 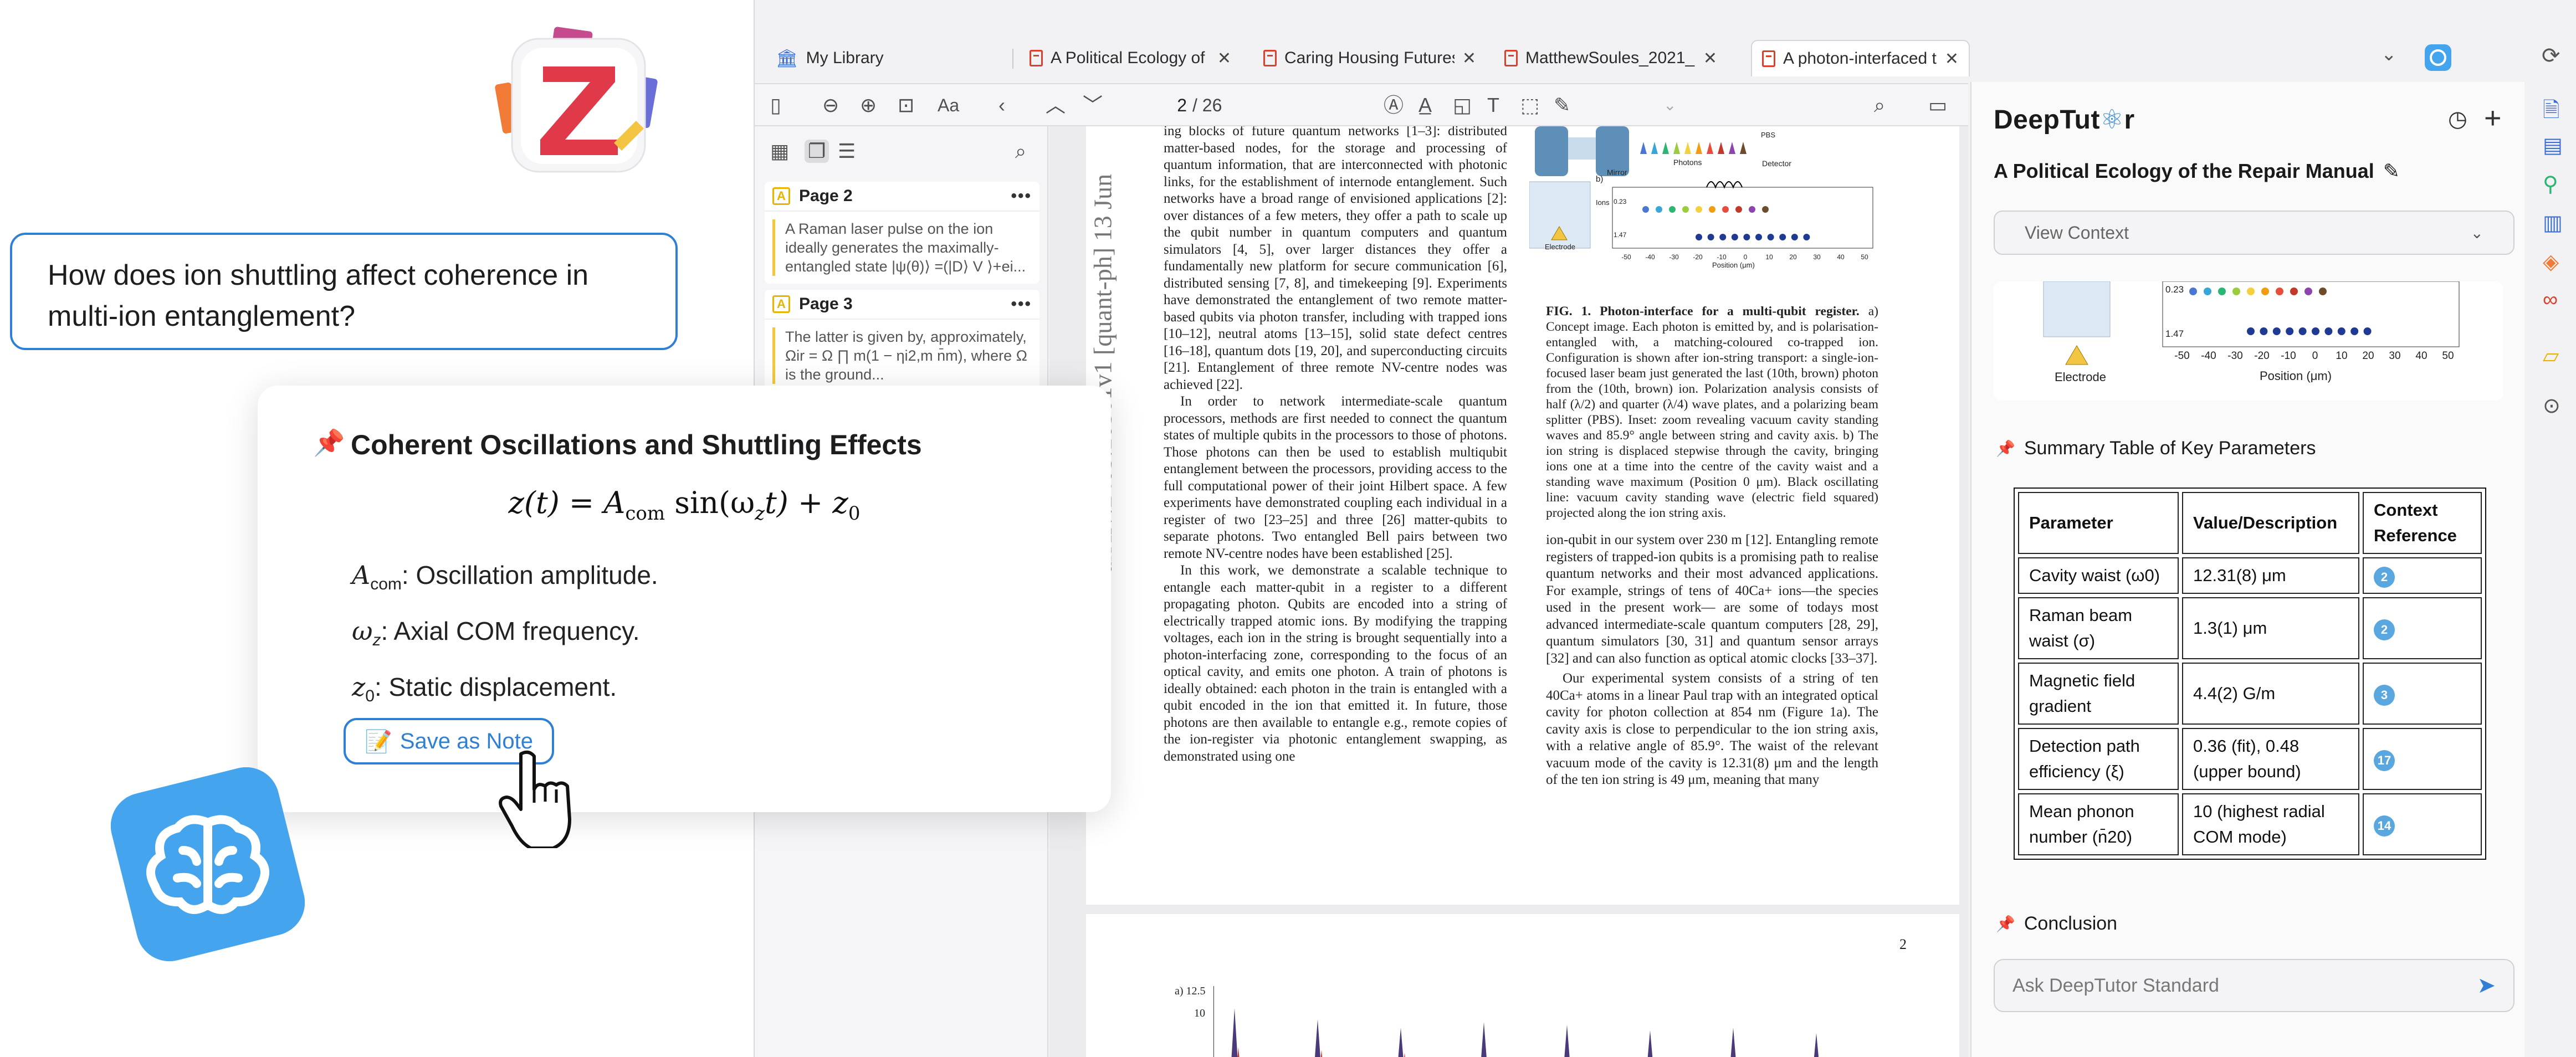 What do you see at coordinates (2551, 261) in the screenshot?
I see `tags-icon: ◈` at bounding box center [2551, 261].